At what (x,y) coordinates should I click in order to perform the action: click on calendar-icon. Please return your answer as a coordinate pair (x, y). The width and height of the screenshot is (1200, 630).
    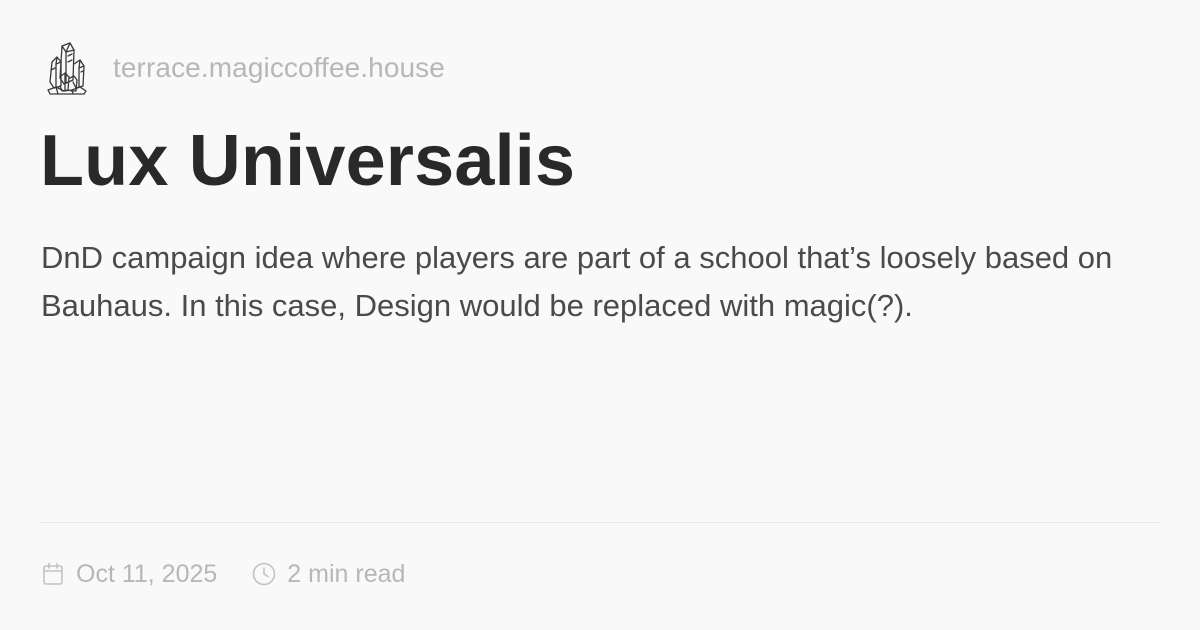
    Looking at the image, I should click on (53, 573).